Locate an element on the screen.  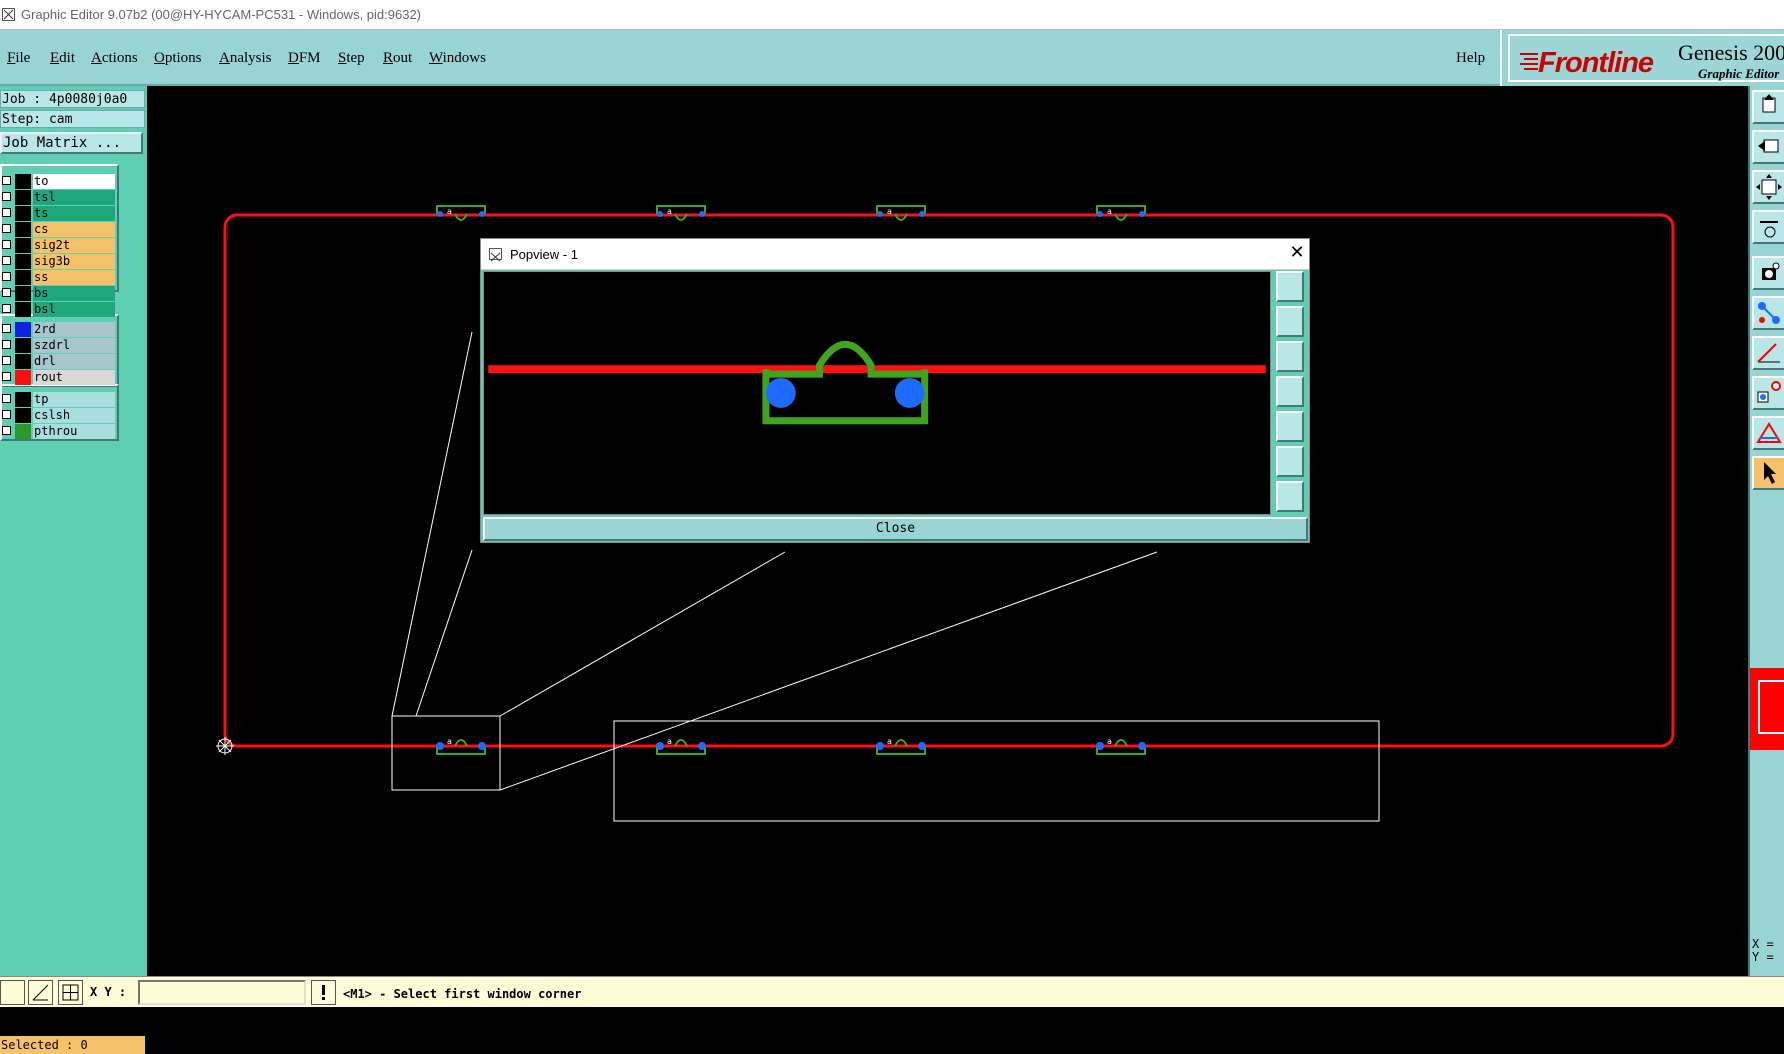
layer-row-tsl: tsl is located at coordinates (58, 197).